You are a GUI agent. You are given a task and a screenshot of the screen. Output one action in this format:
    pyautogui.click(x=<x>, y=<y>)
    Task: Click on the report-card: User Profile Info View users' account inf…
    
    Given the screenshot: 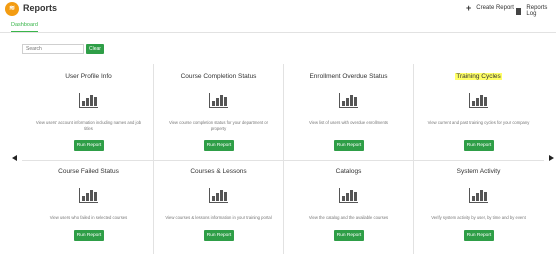 What is the action you would take?
    pyautogui.click(x=88, y=113)
    